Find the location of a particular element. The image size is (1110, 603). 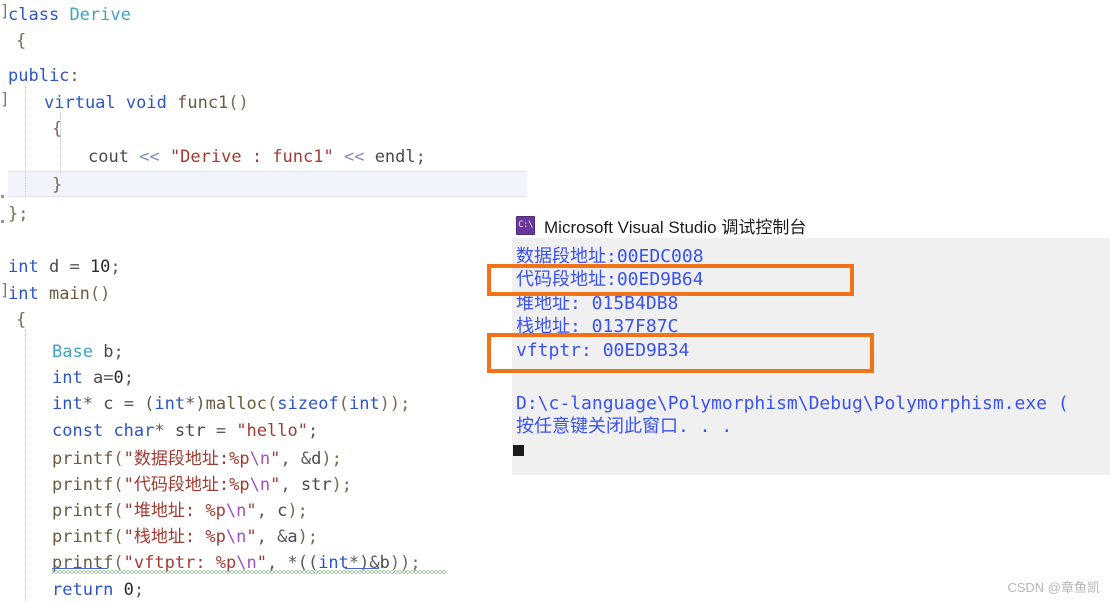

code-token: malloc is located at coordinates (236, 404).